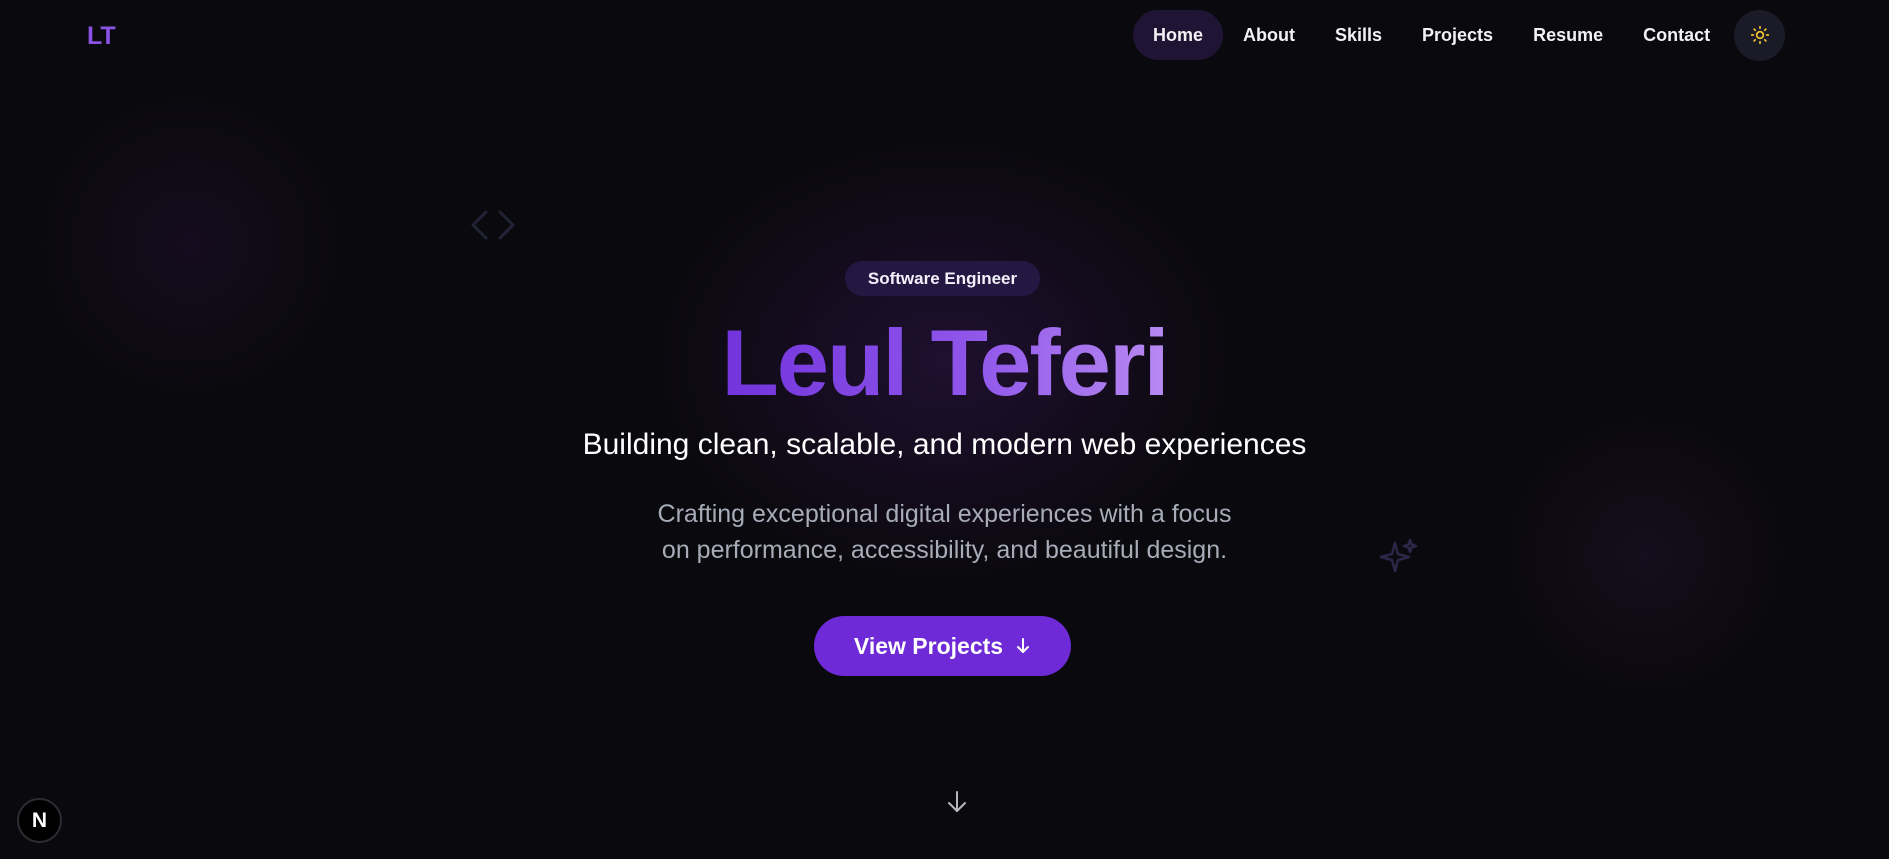  I want to click on sun-icon, so click(1759, 35).